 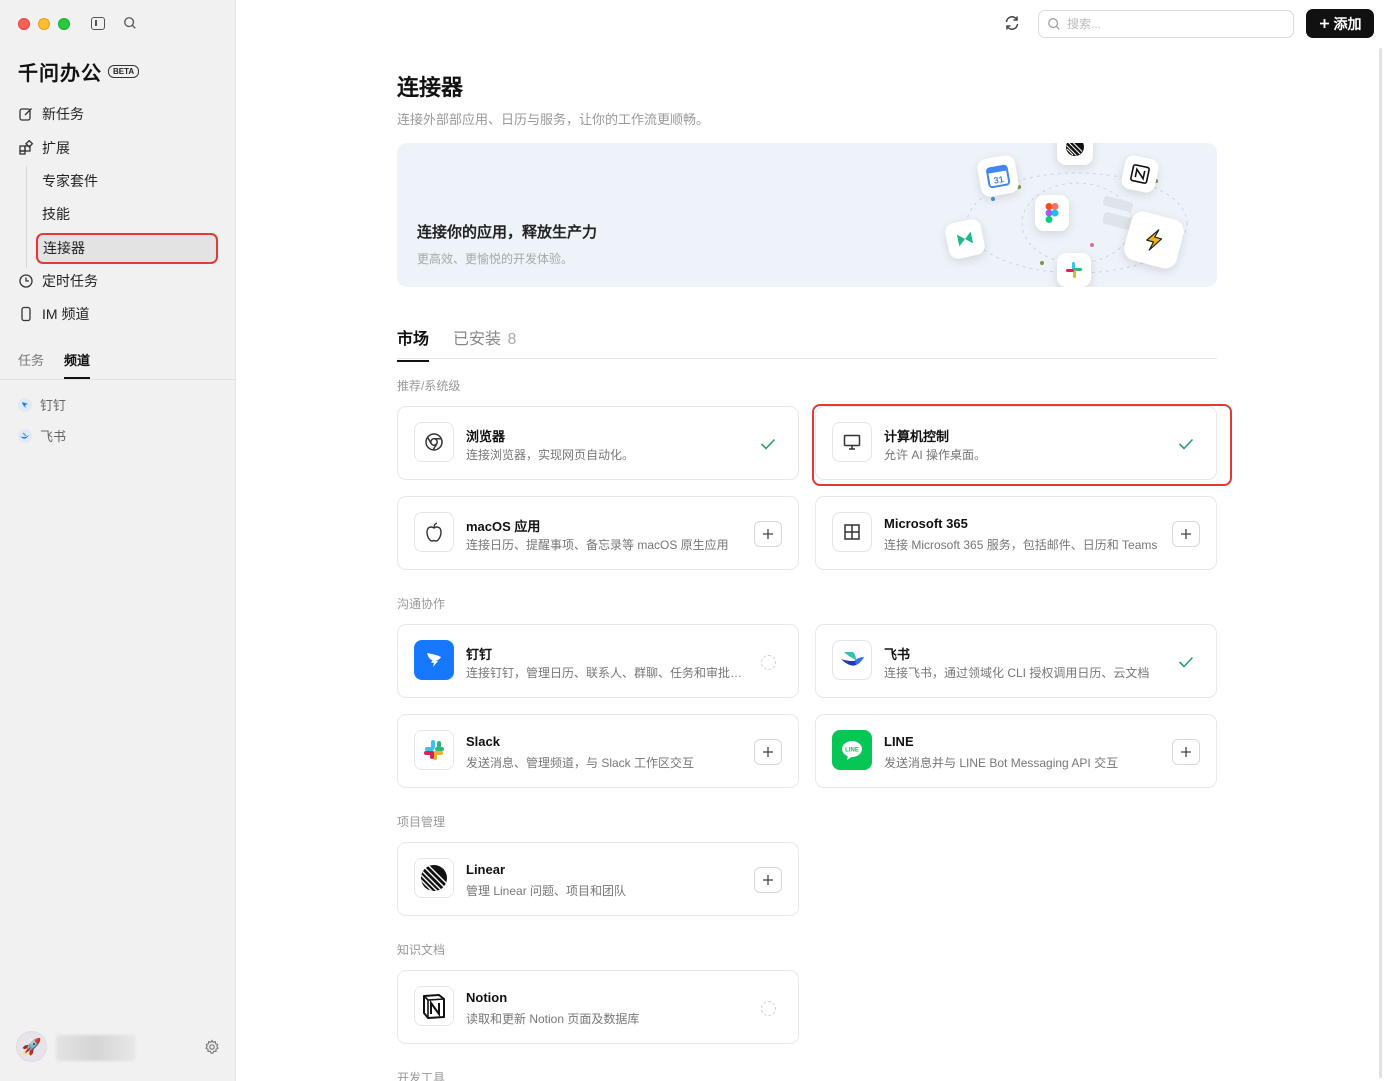 What do you see at coordinates (53, 314) in the screenshot?
I see `nav-im-channels: IM 频道` at bounding box center [53, 314].